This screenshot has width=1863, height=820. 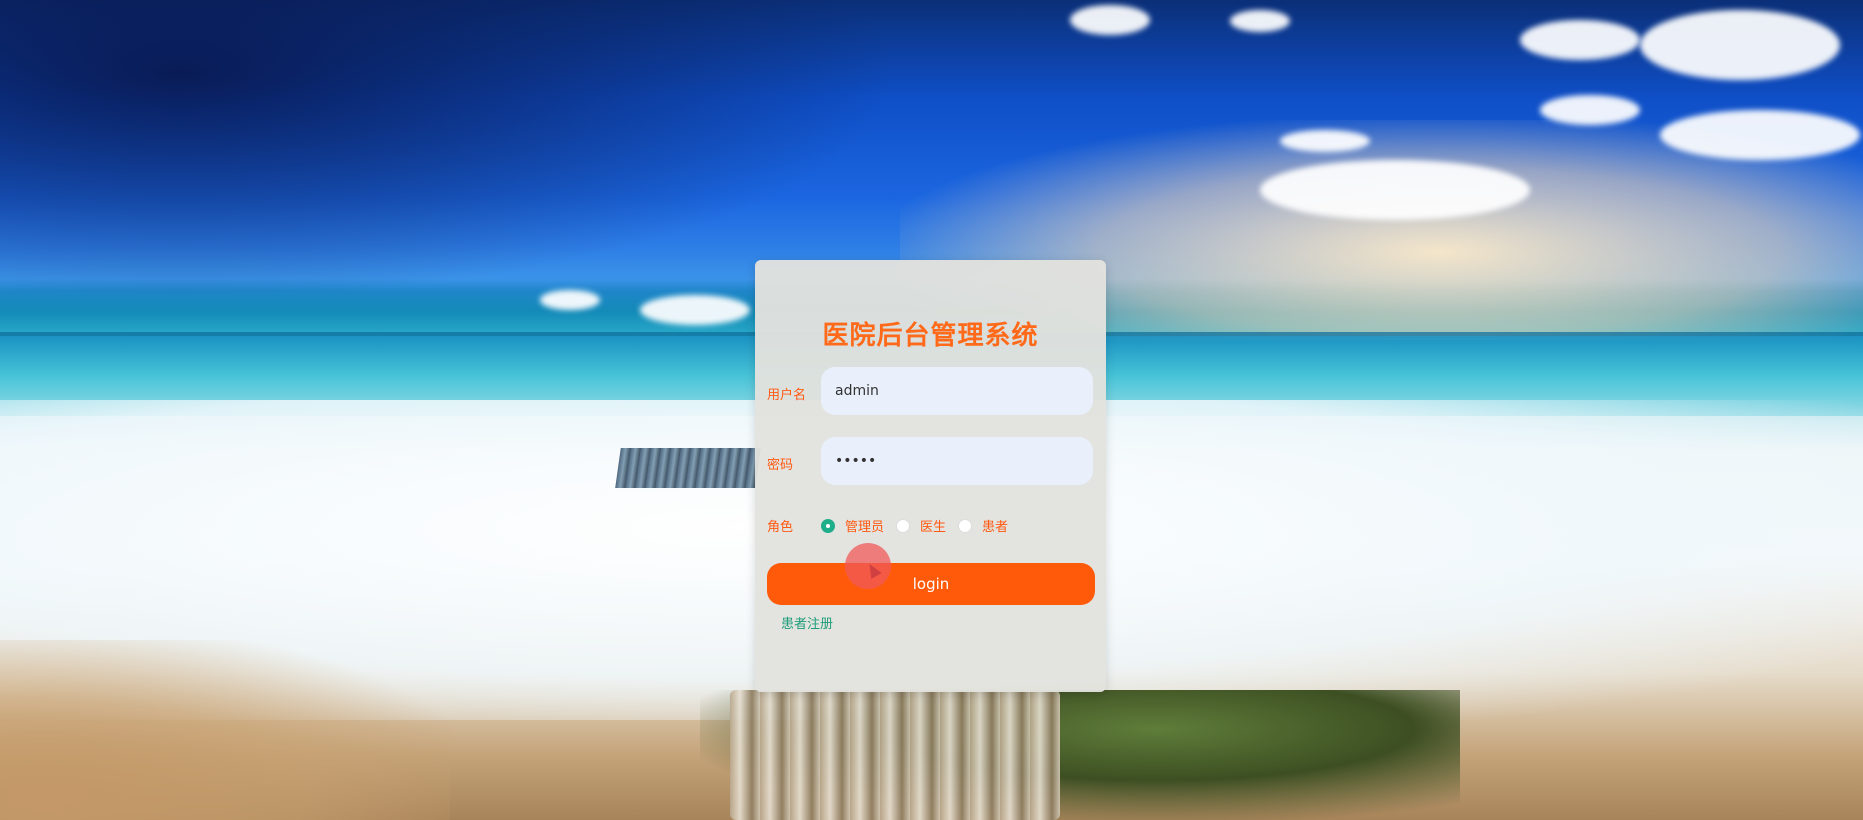 What do you see at coordinates (787, 395) in the screenshot?
I see `username-label: 用户名` at bounding box center [787, 395].